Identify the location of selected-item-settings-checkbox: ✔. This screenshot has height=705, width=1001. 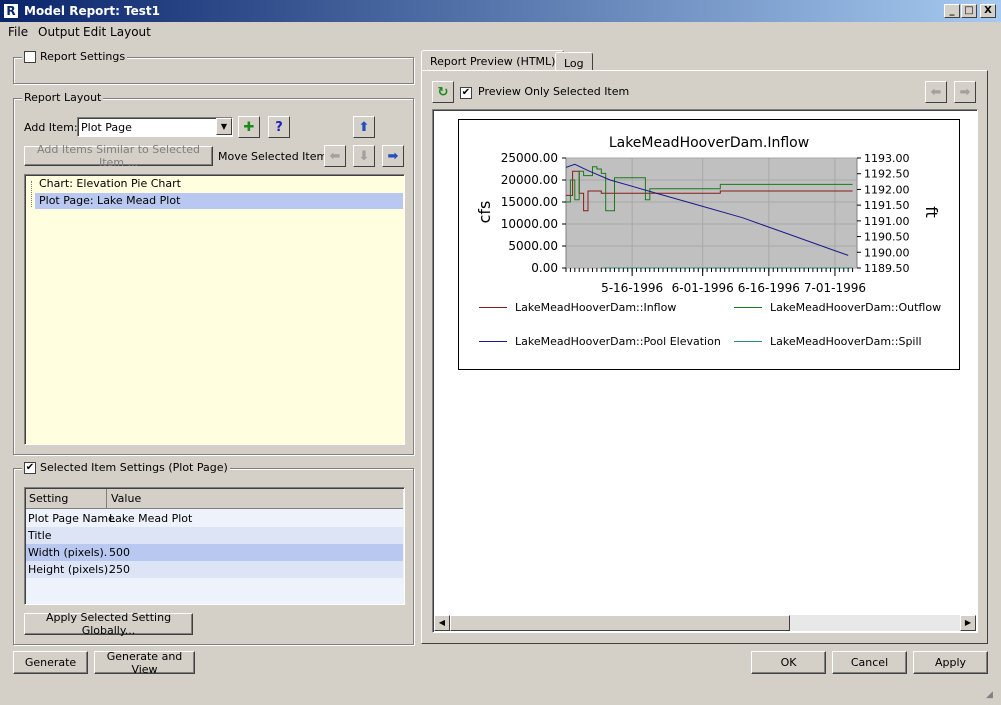
(30, 467).